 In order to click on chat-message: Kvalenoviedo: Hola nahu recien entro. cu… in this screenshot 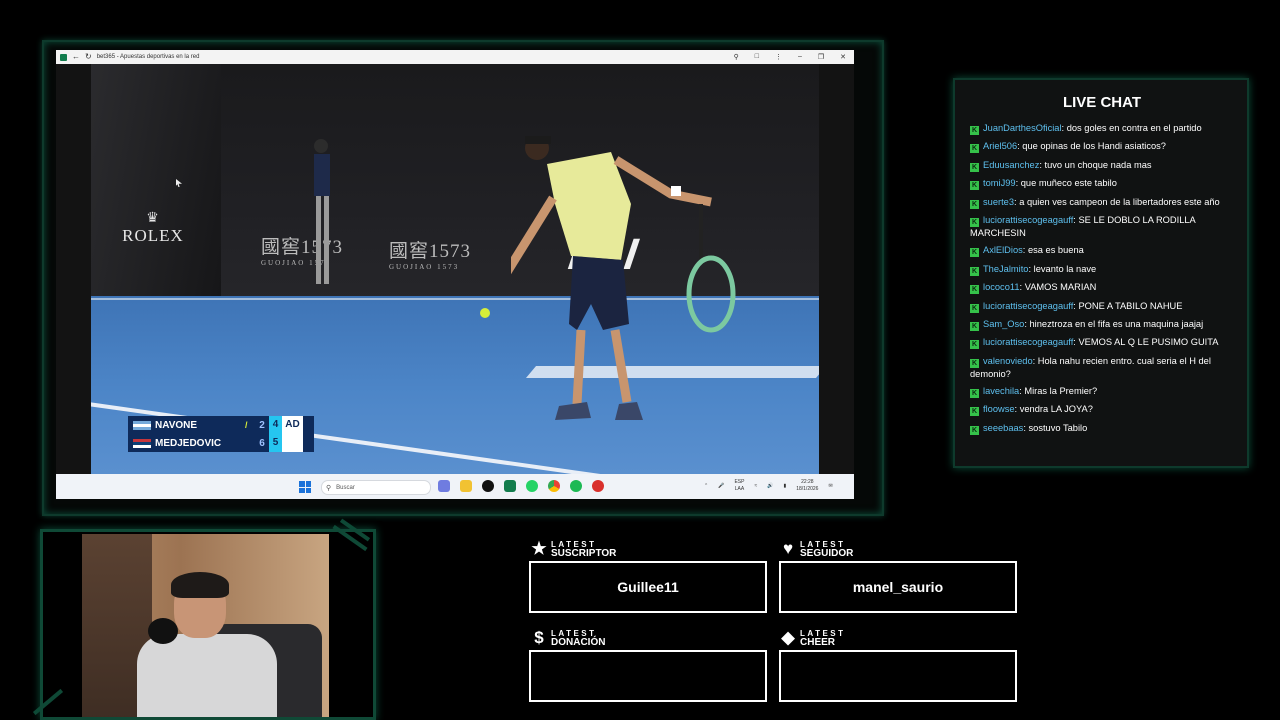, I will do `click(1090, 367)`.